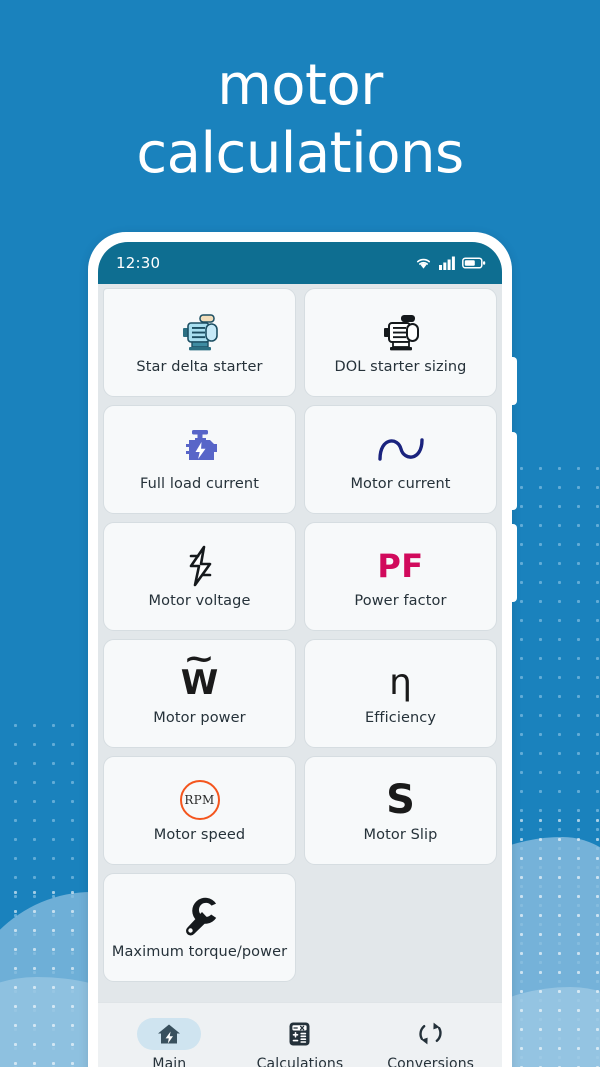  I want to click on nav-item-calculations: Calculations, so click(300, 1042).